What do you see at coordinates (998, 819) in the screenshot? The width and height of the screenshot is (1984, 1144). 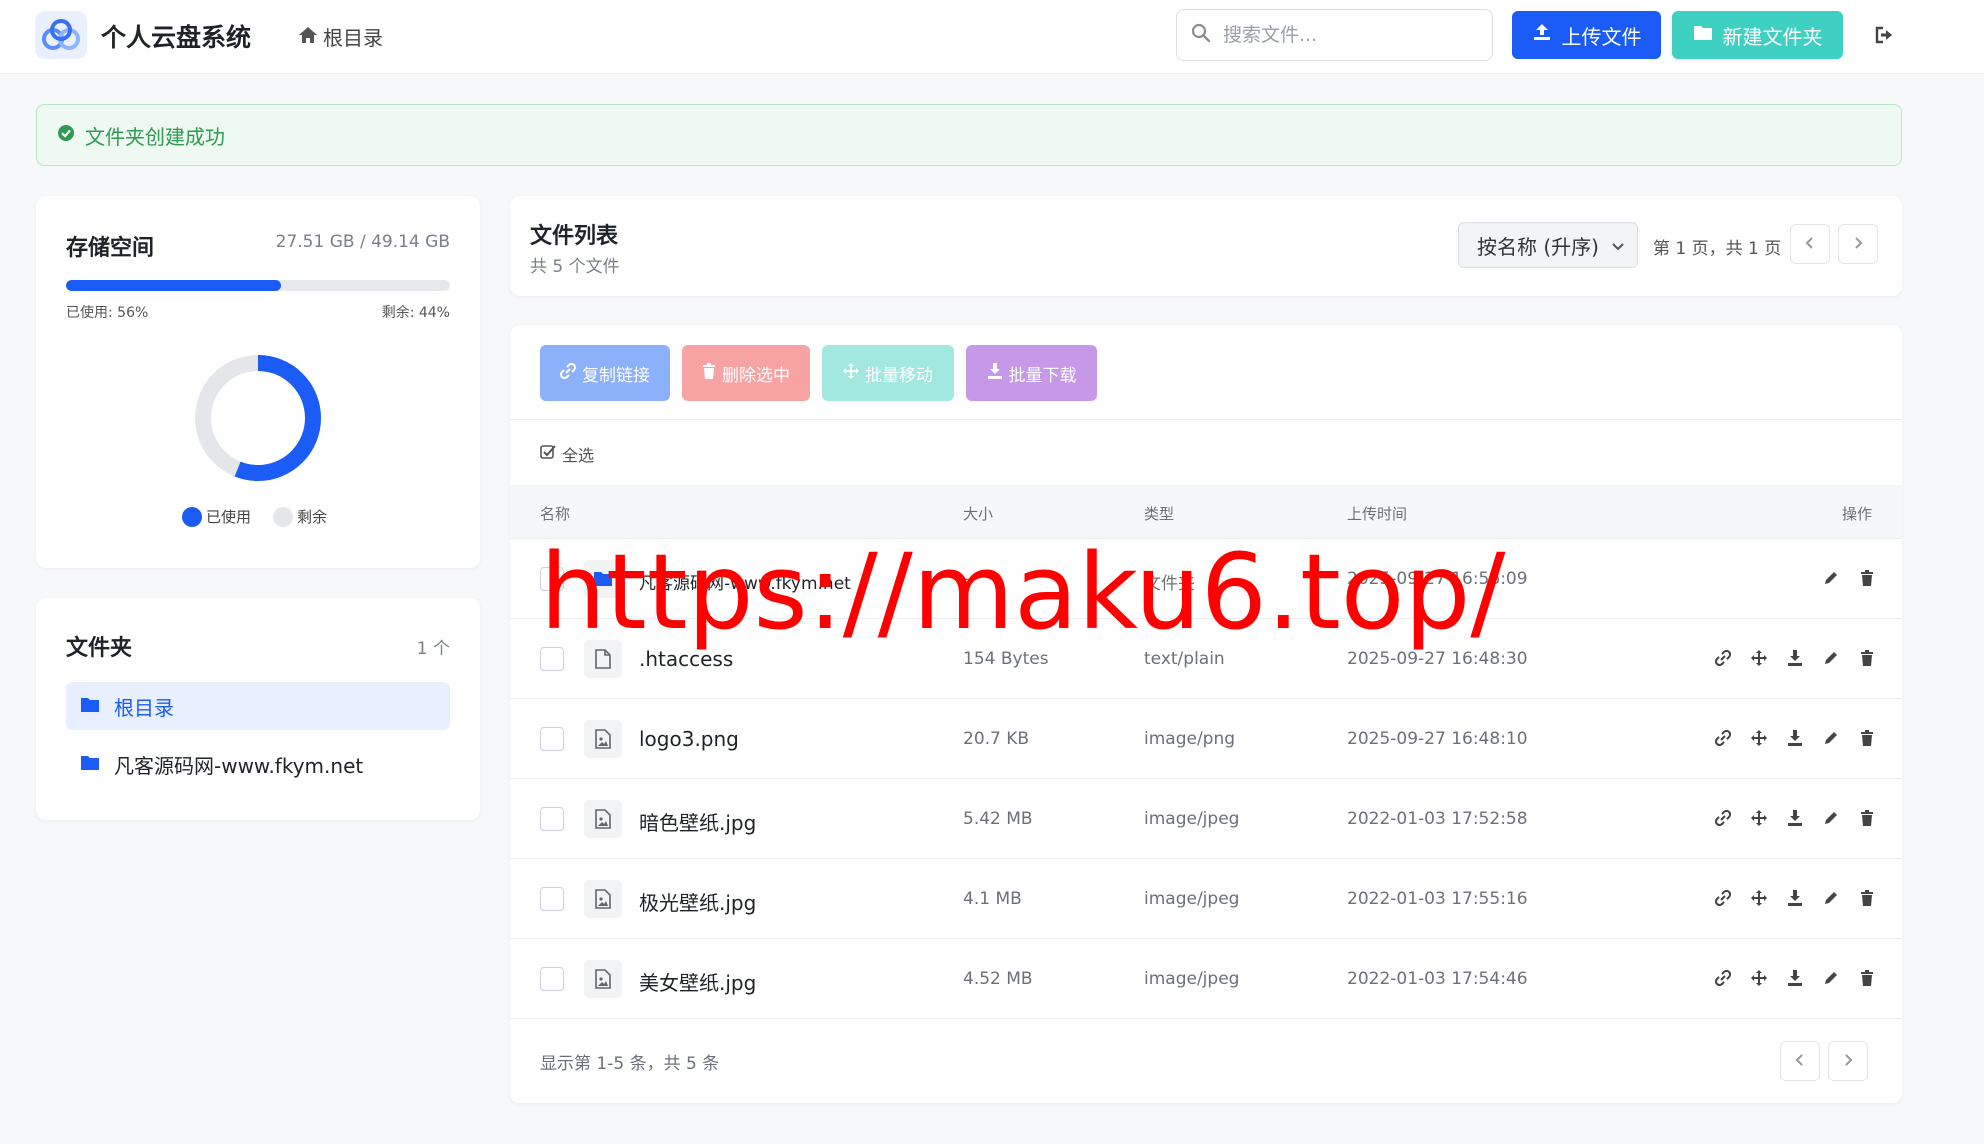 I see `file-size: 5.42 MB` at bounding box center [998, 819].